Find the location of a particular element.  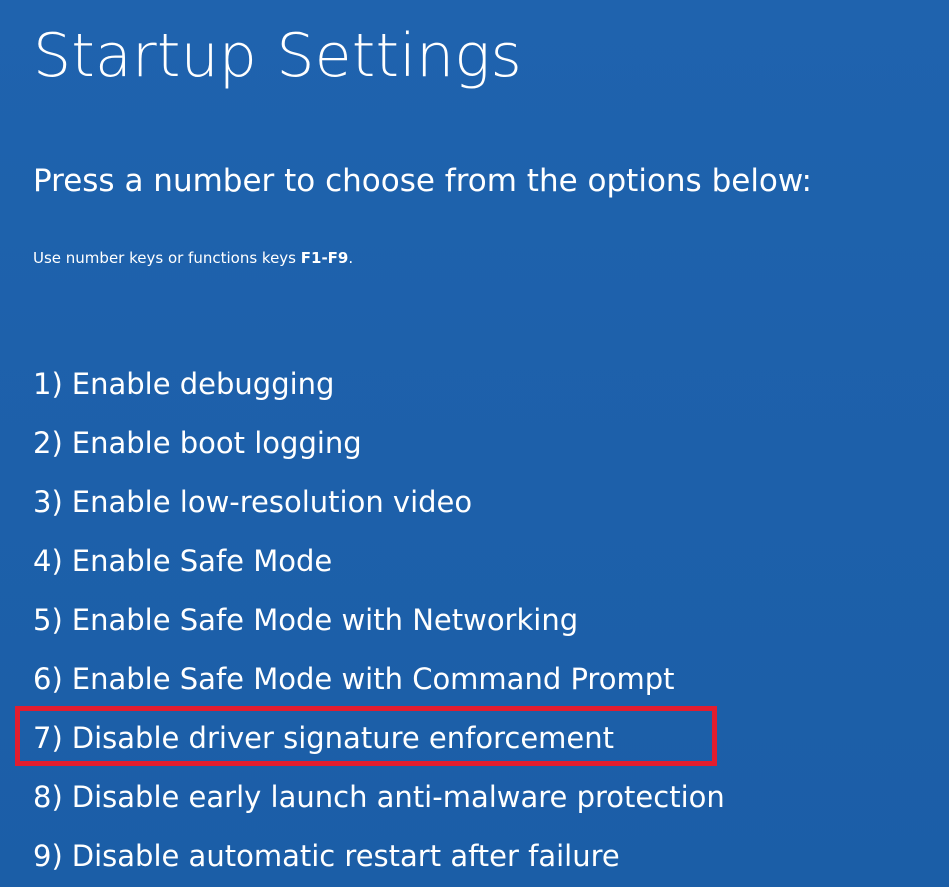

option-label: Enable boot logging is located at coordinates (216, 442).